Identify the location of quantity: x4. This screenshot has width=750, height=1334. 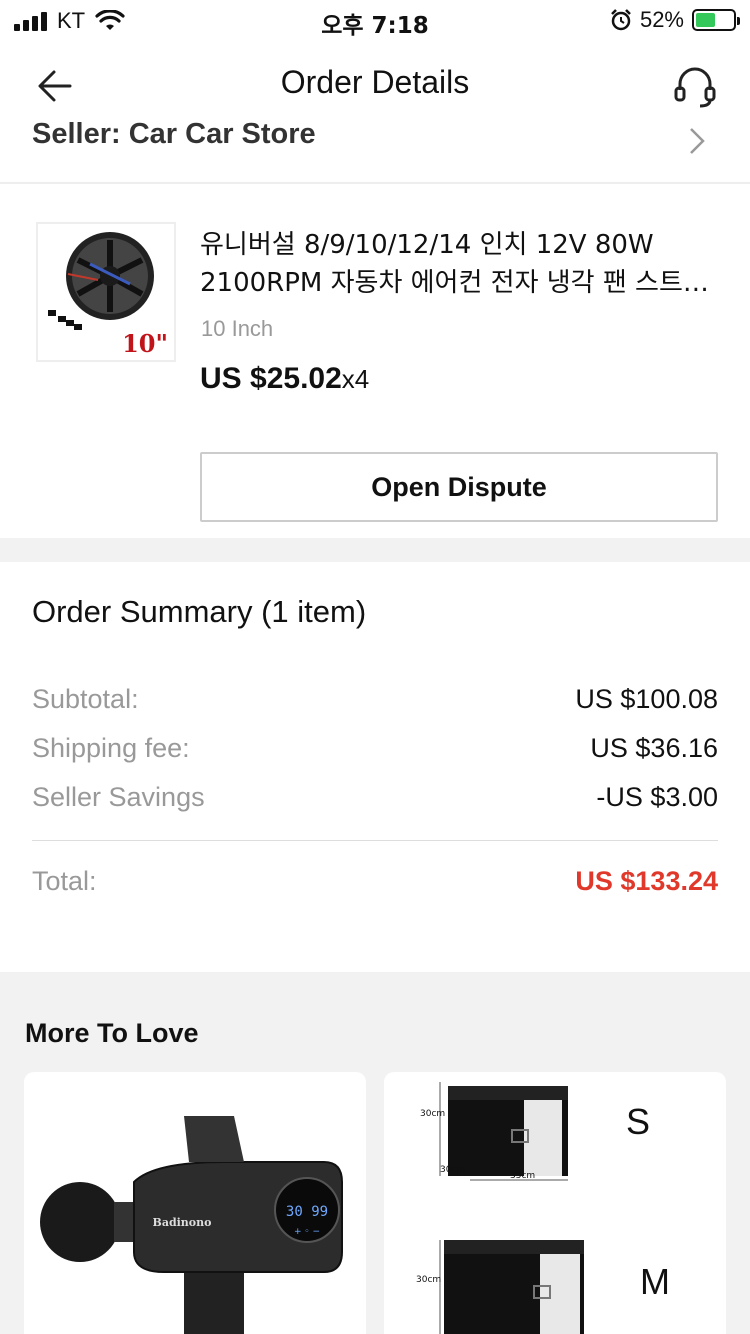
(355, 379).